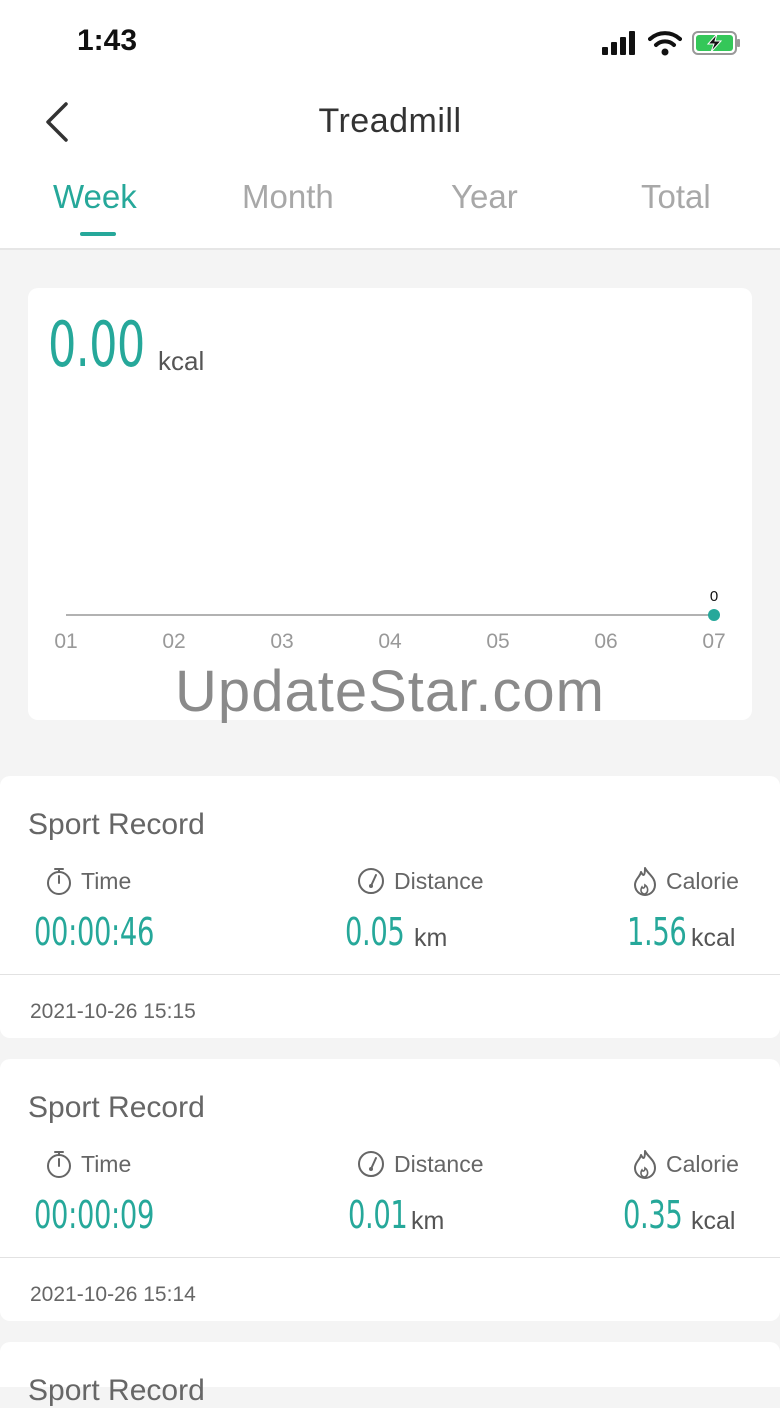  What do you see at coordinates (390, 205) in the screenshot?
I see `period-tabs: Week Month Year Total` at bounding box center [390, 205].